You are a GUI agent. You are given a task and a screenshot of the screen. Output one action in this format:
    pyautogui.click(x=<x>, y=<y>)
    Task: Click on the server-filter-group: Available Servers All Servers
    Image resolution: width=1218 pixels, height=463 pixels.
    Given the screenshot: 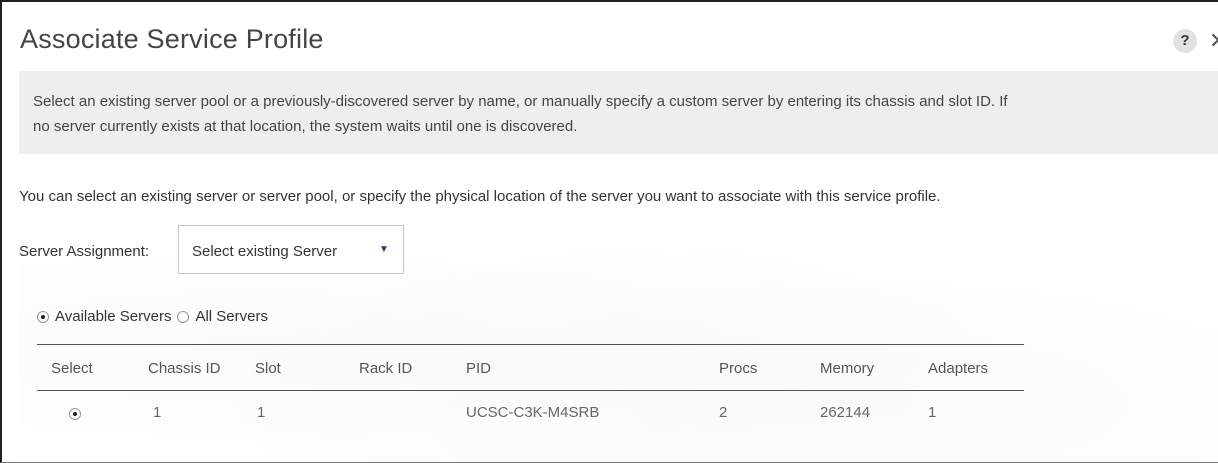 What is the action you would take?
    pyautogui.click(x=155, y=316)
    